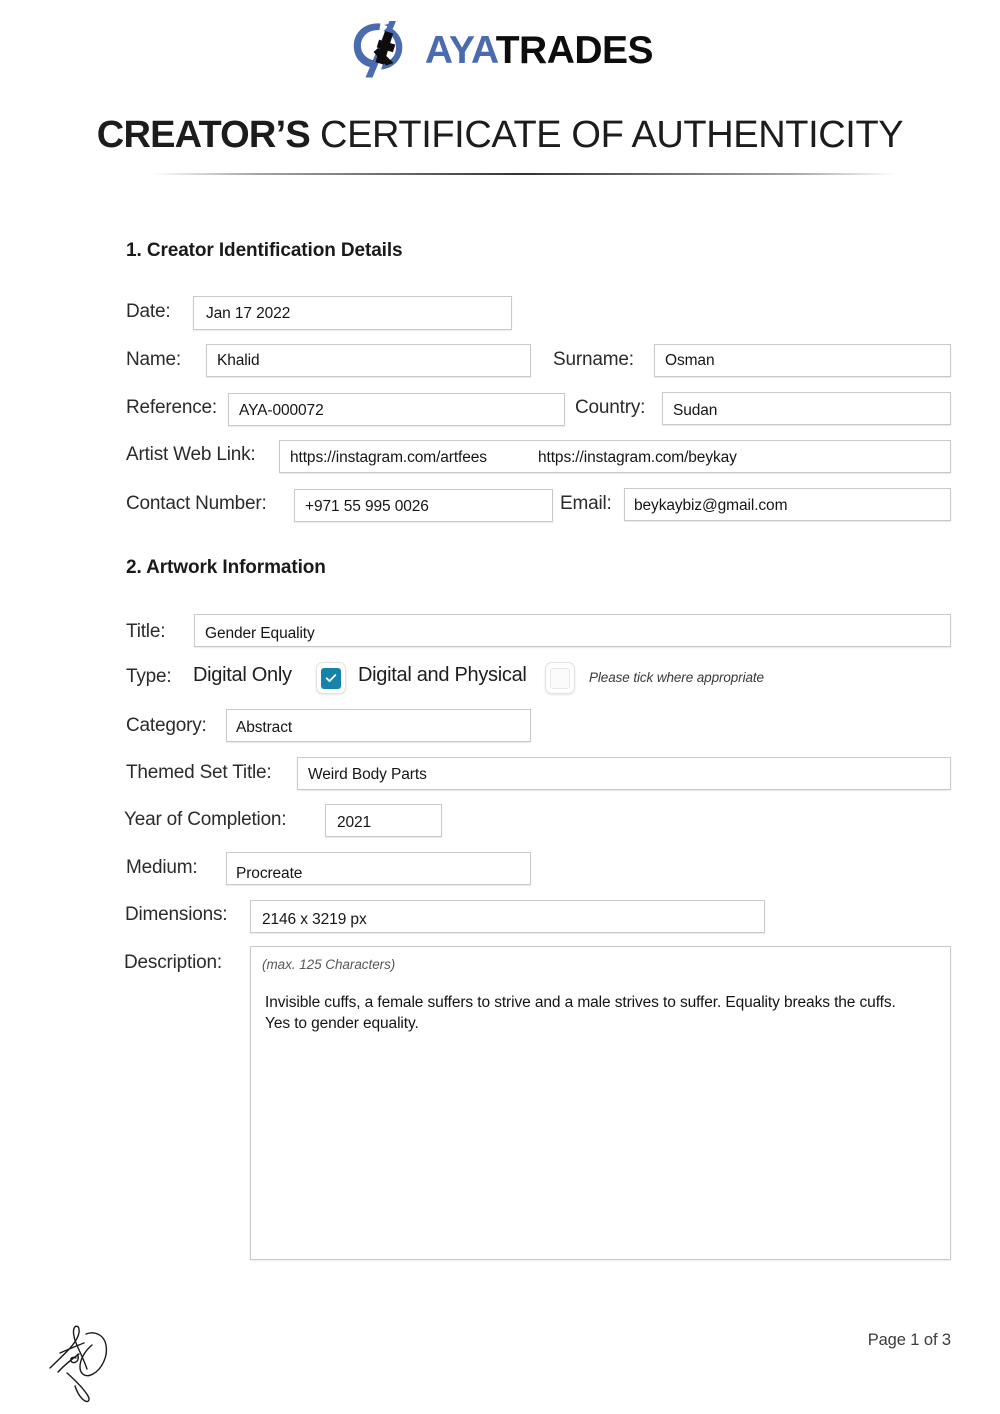 The image size is (1000, 1414). I want to click on name-value: Khalid, so click(238, 360).